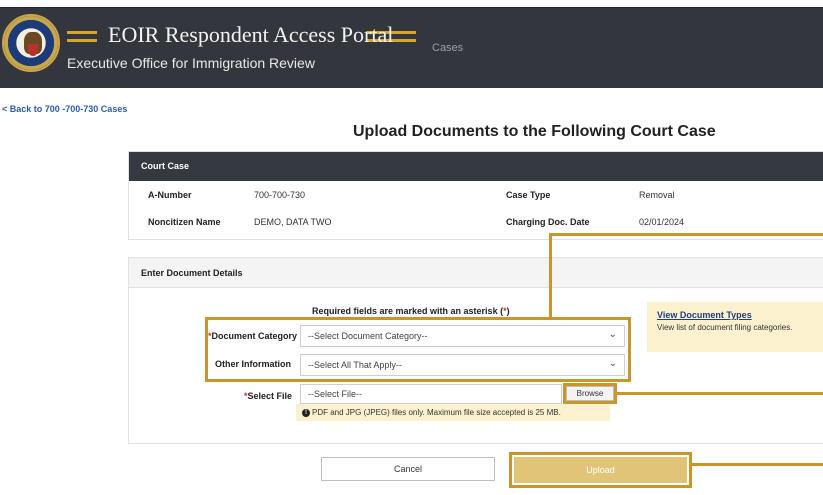  What do you see at coordinates (33, 50) in the screenshot?
I see `seal-shield` at bounding box center [33, 50].